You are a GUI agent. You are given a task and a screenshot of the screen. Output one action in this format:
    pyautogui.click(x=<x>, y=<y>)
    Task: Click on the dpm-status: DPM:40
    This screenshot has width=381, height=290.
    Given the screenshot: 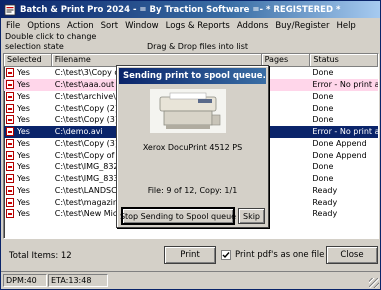 What is the action you would take?
    pyautogui.click(x=25, y=280)
    